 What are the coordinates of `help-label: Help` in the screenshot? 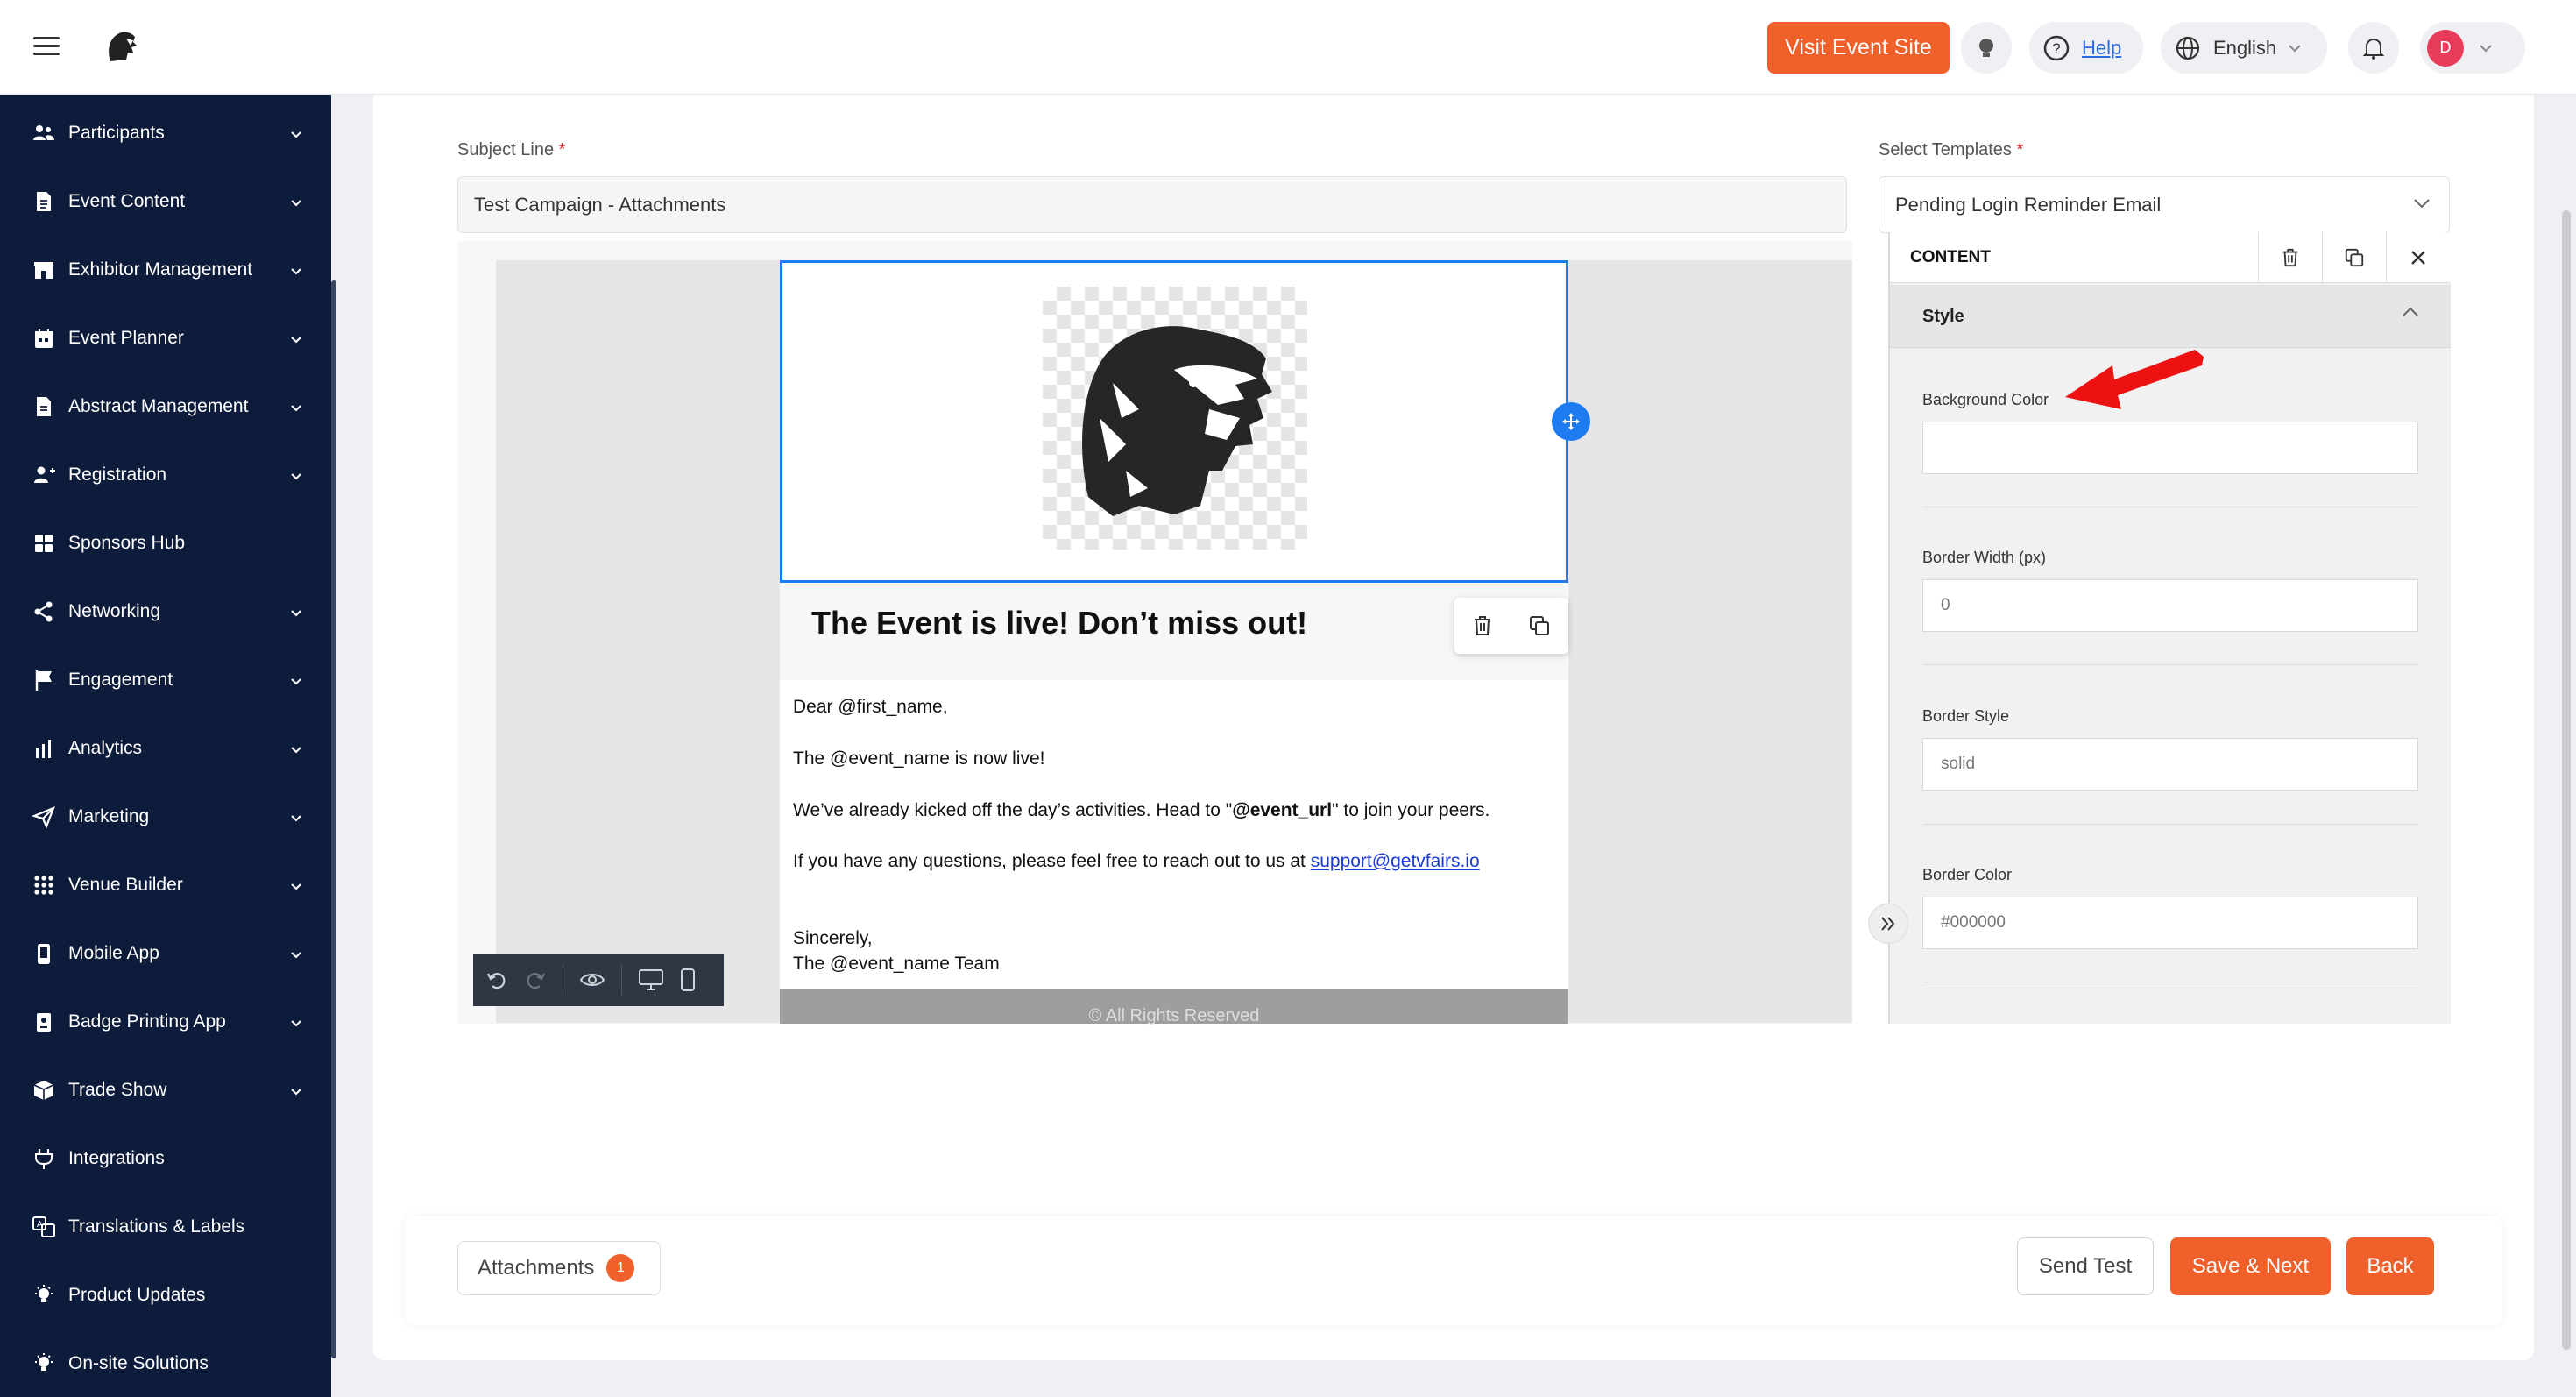 It's located at (2101, 49).